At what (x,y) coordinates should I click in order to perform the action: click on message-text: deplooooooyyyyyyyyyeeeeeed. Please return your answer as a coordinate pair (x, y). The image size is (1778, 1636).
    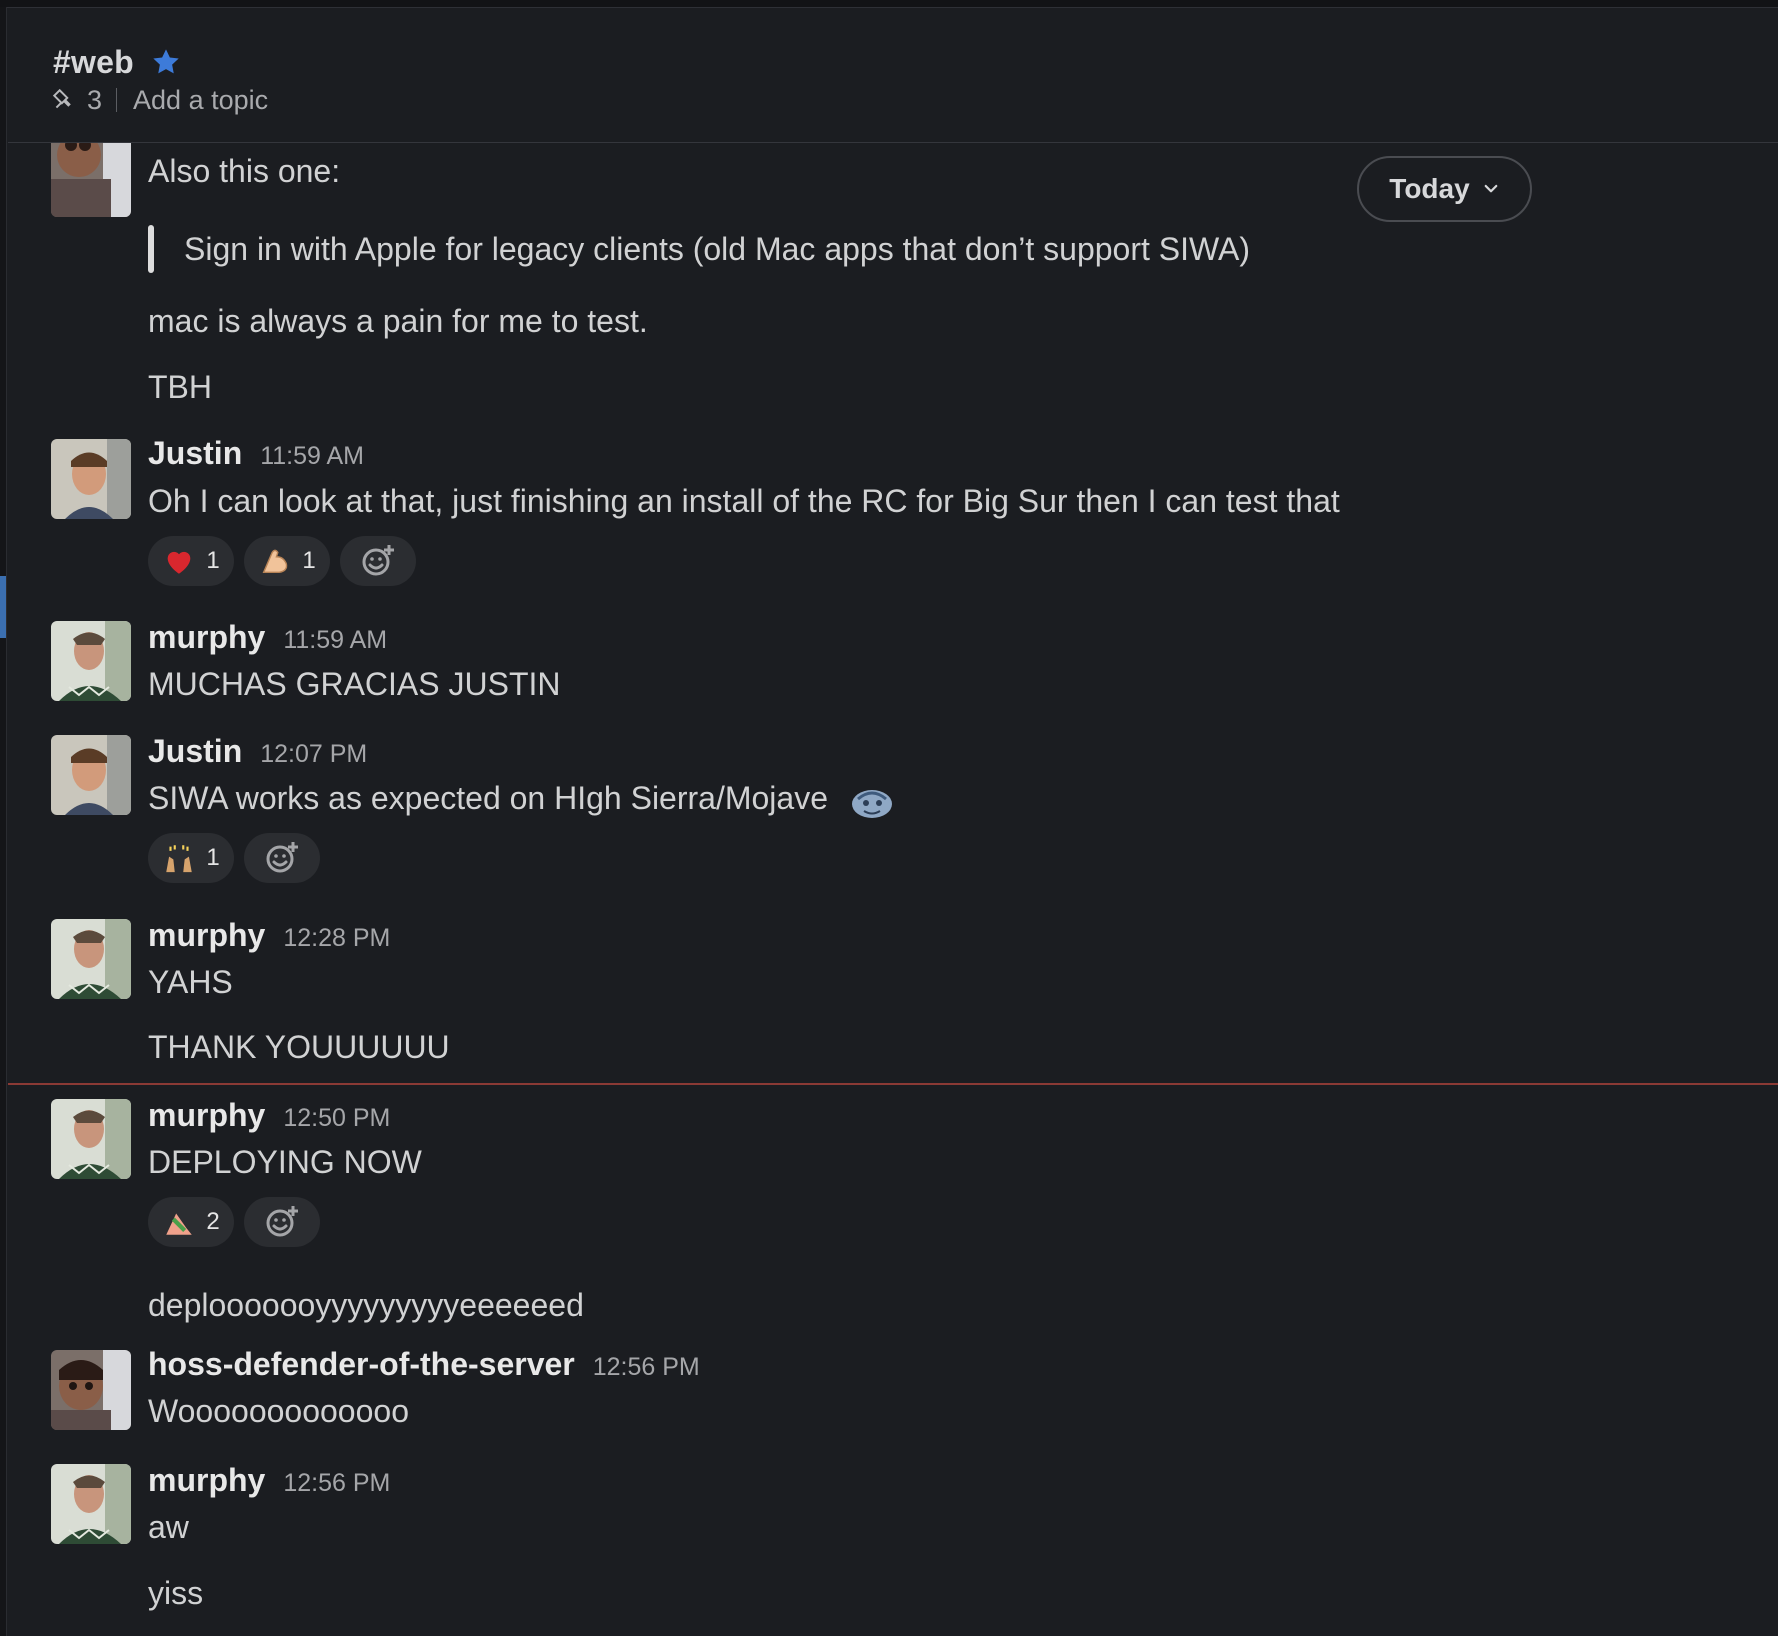
    Looking at the image, I should click on (366, 1305).